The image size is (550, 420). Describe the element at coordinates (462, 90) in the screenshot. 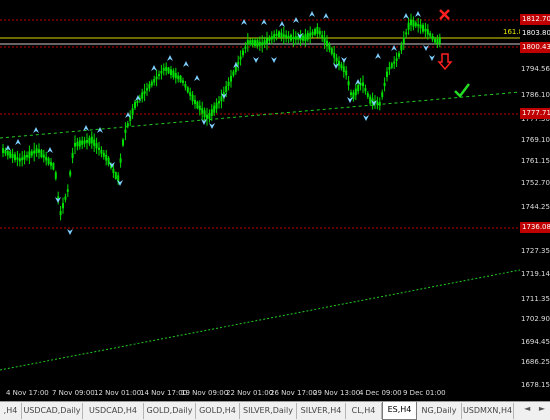

I see `check-mark-icon` at that location.